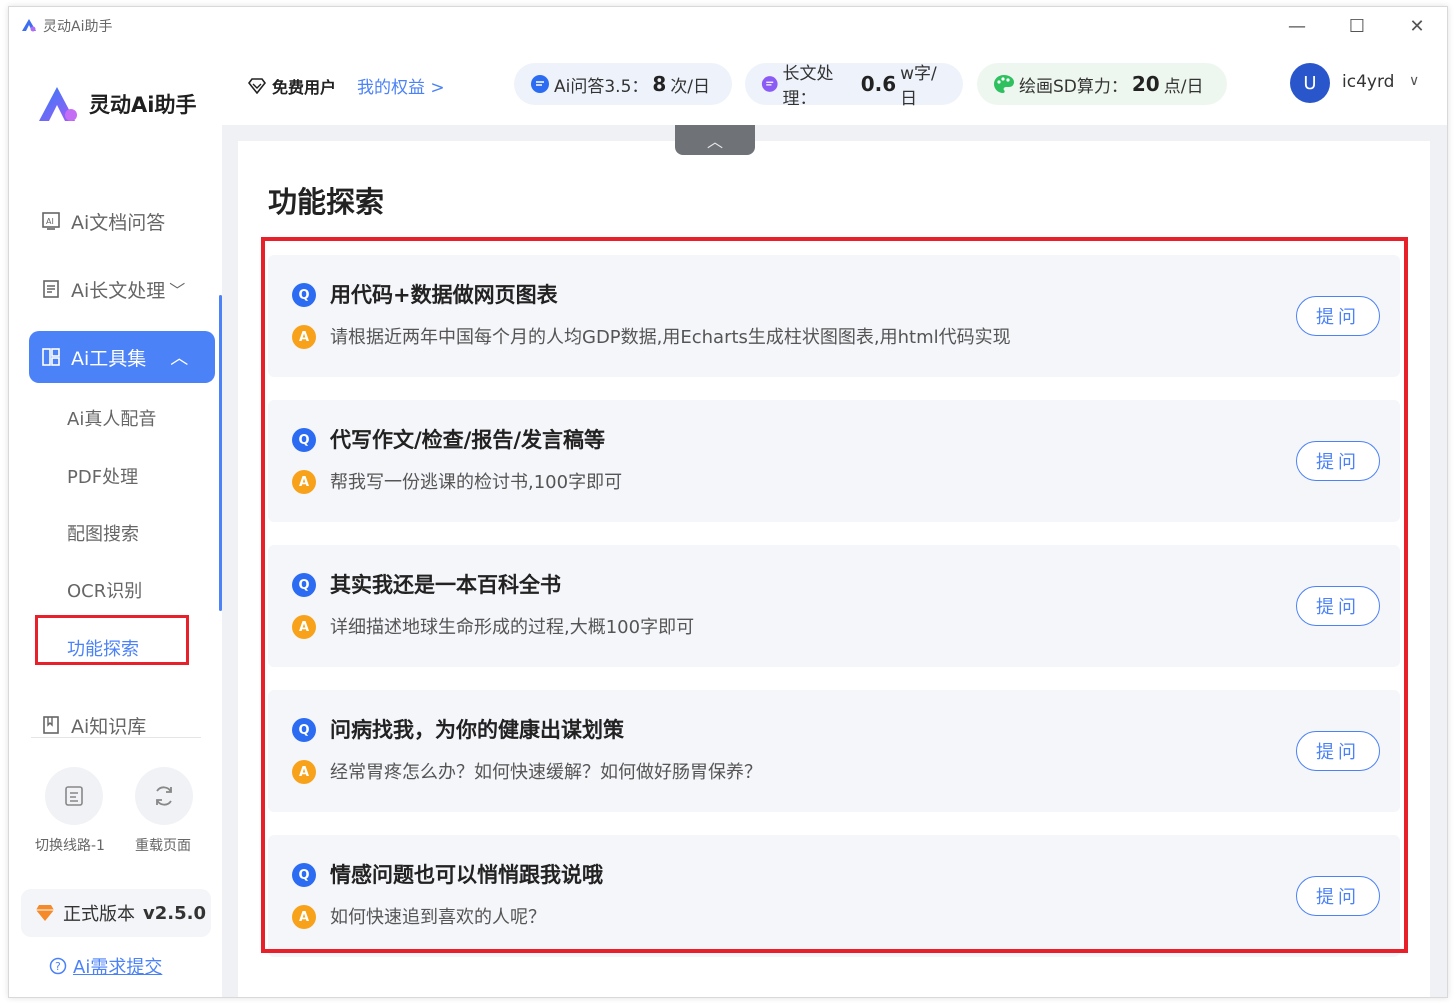 Image resolution: width=1456 pixels, height=1003 pixels. What do you see at coordinates (29, 25) in the screenshot?
I see `app-logo-icon` at bounding box center [29, 25].